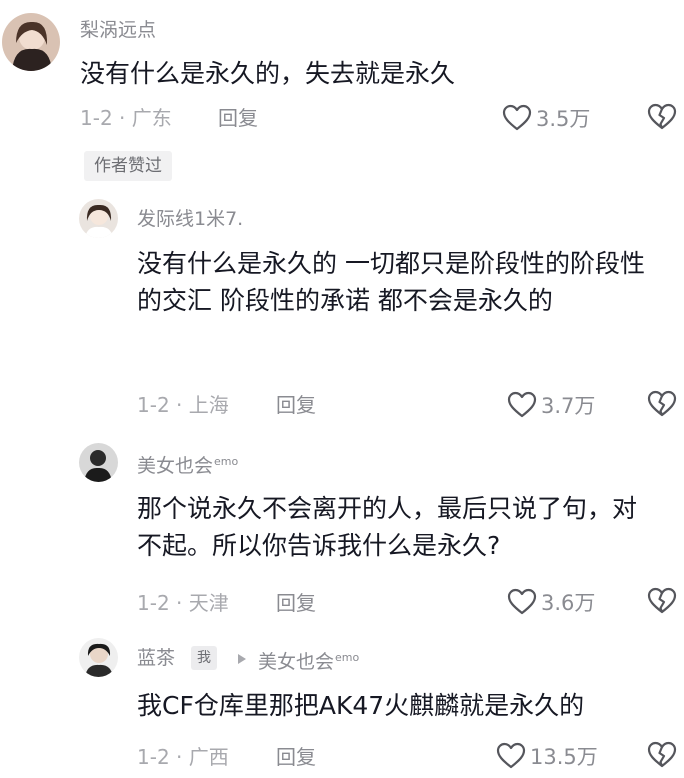  Describe the element at coordinates (208, 757) in the screenshot. I see `comment-location: 广西` at that location.